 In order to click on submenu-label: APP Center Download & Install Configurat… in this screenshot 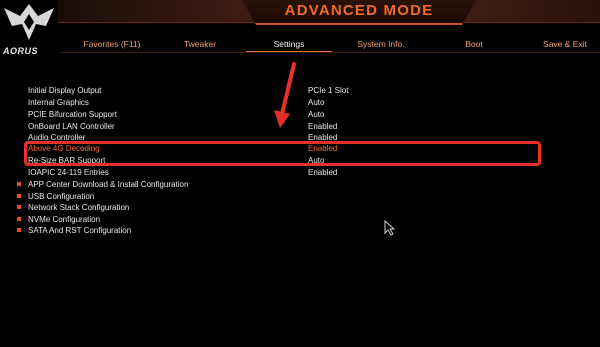, I will do `click(108, 184)`.